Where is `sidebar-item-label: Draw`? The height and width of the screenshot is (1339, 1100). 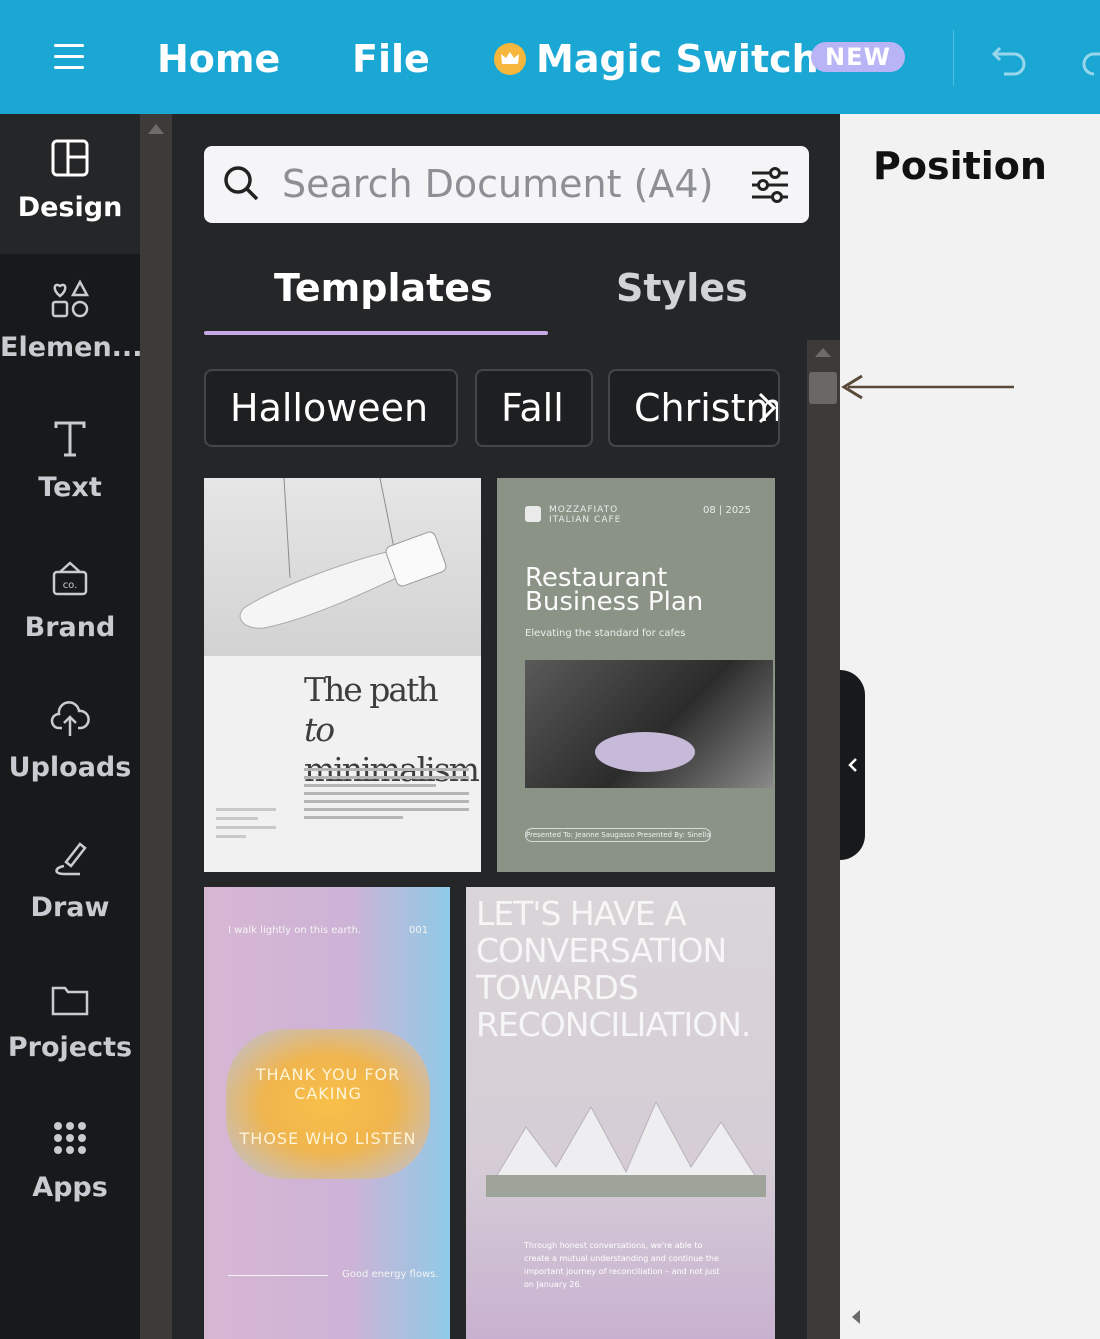
sidebar-item-label: Draw is located at coordinates (70, 907).